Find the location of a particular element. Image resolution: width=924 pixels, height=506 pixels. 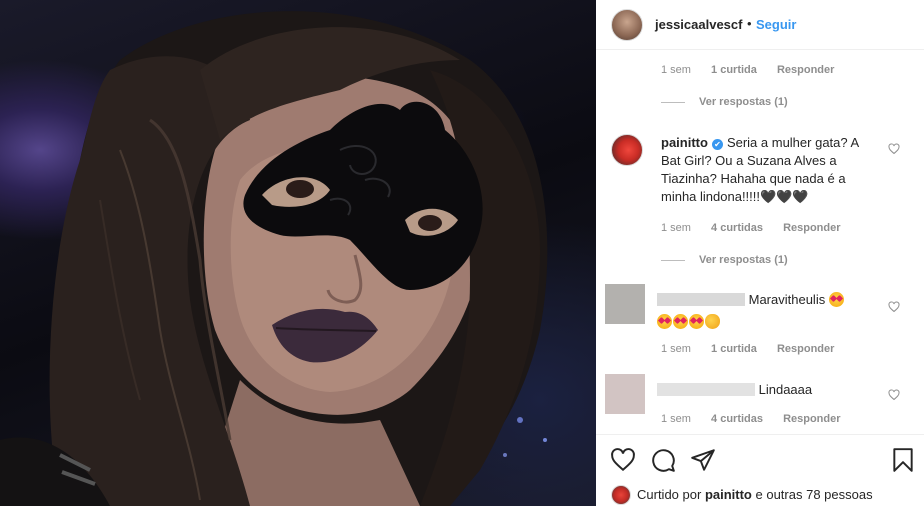

follow-button: Seguir is located at coordinates (776, 24).